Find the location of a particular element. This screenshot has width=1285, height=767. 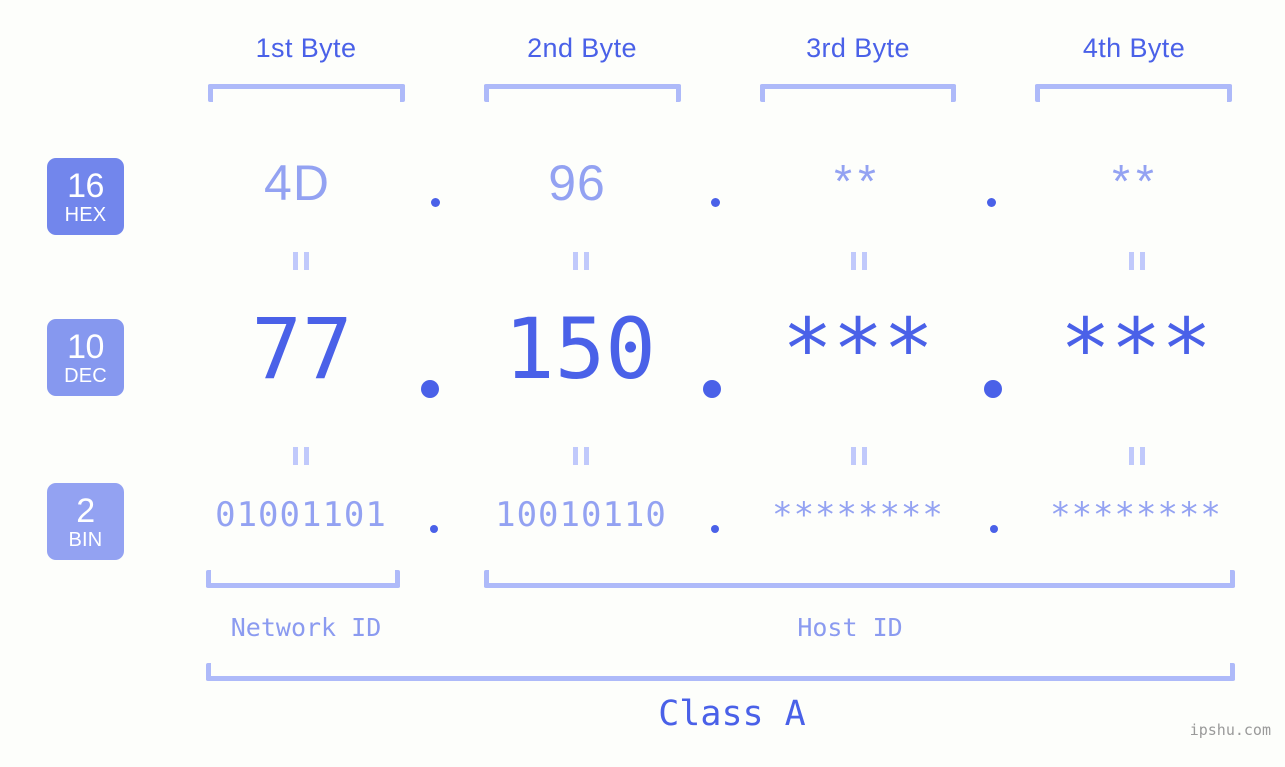

byte-header-3: 3rd Byte is located at coordinates (858, 48).